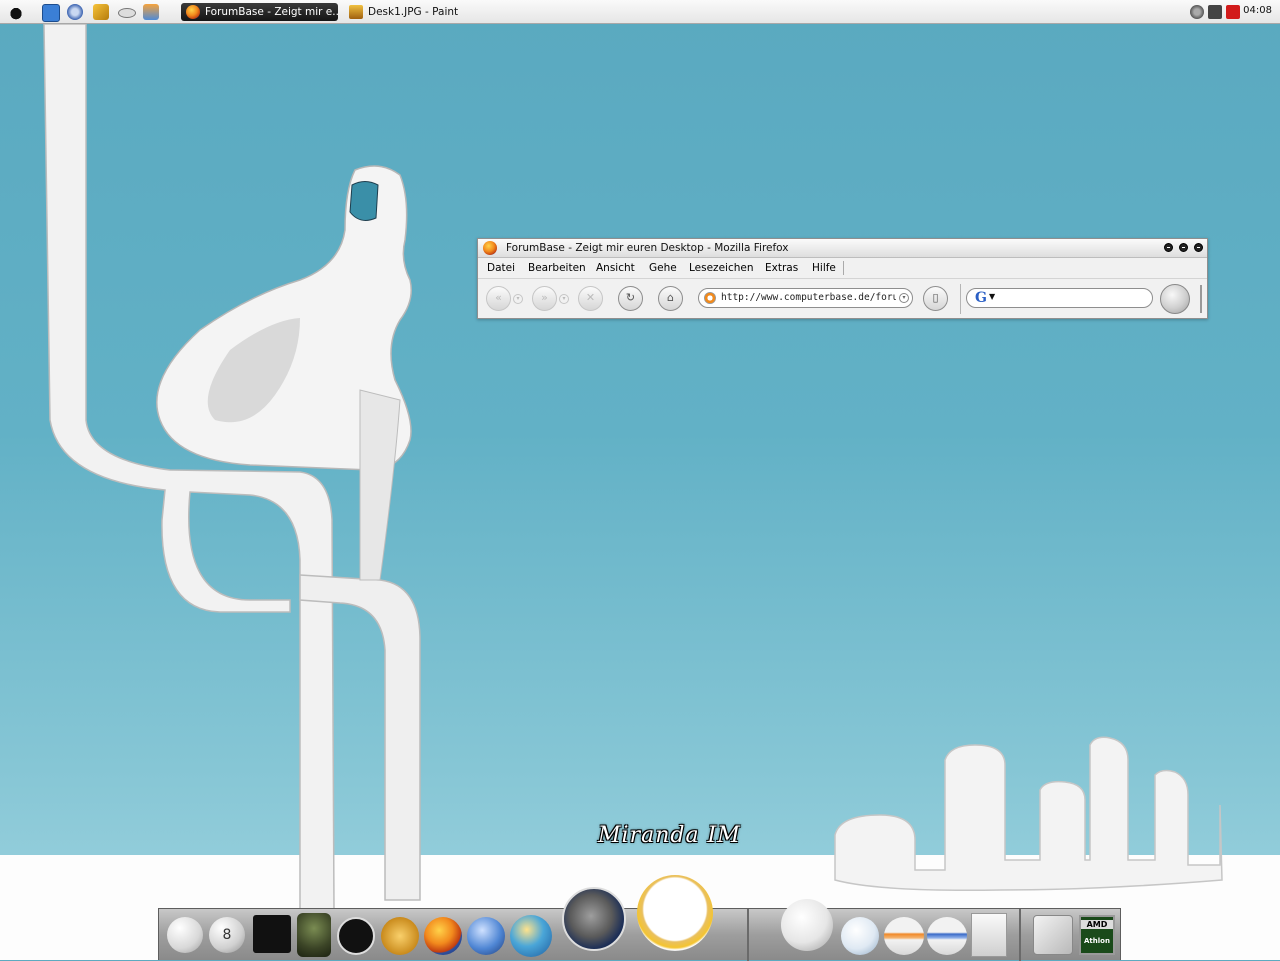  What do you see at coordinates (947, 936) in the screenshot?
I see `blue-orb-icon` at bounding box center [947, 936].